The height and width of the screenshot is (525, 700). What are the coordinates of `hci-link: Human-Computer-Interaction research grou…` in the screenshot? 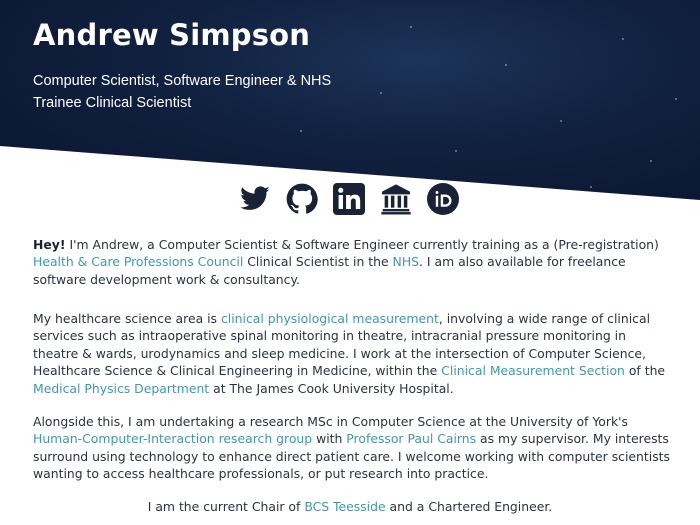 It's located at (172, 438).